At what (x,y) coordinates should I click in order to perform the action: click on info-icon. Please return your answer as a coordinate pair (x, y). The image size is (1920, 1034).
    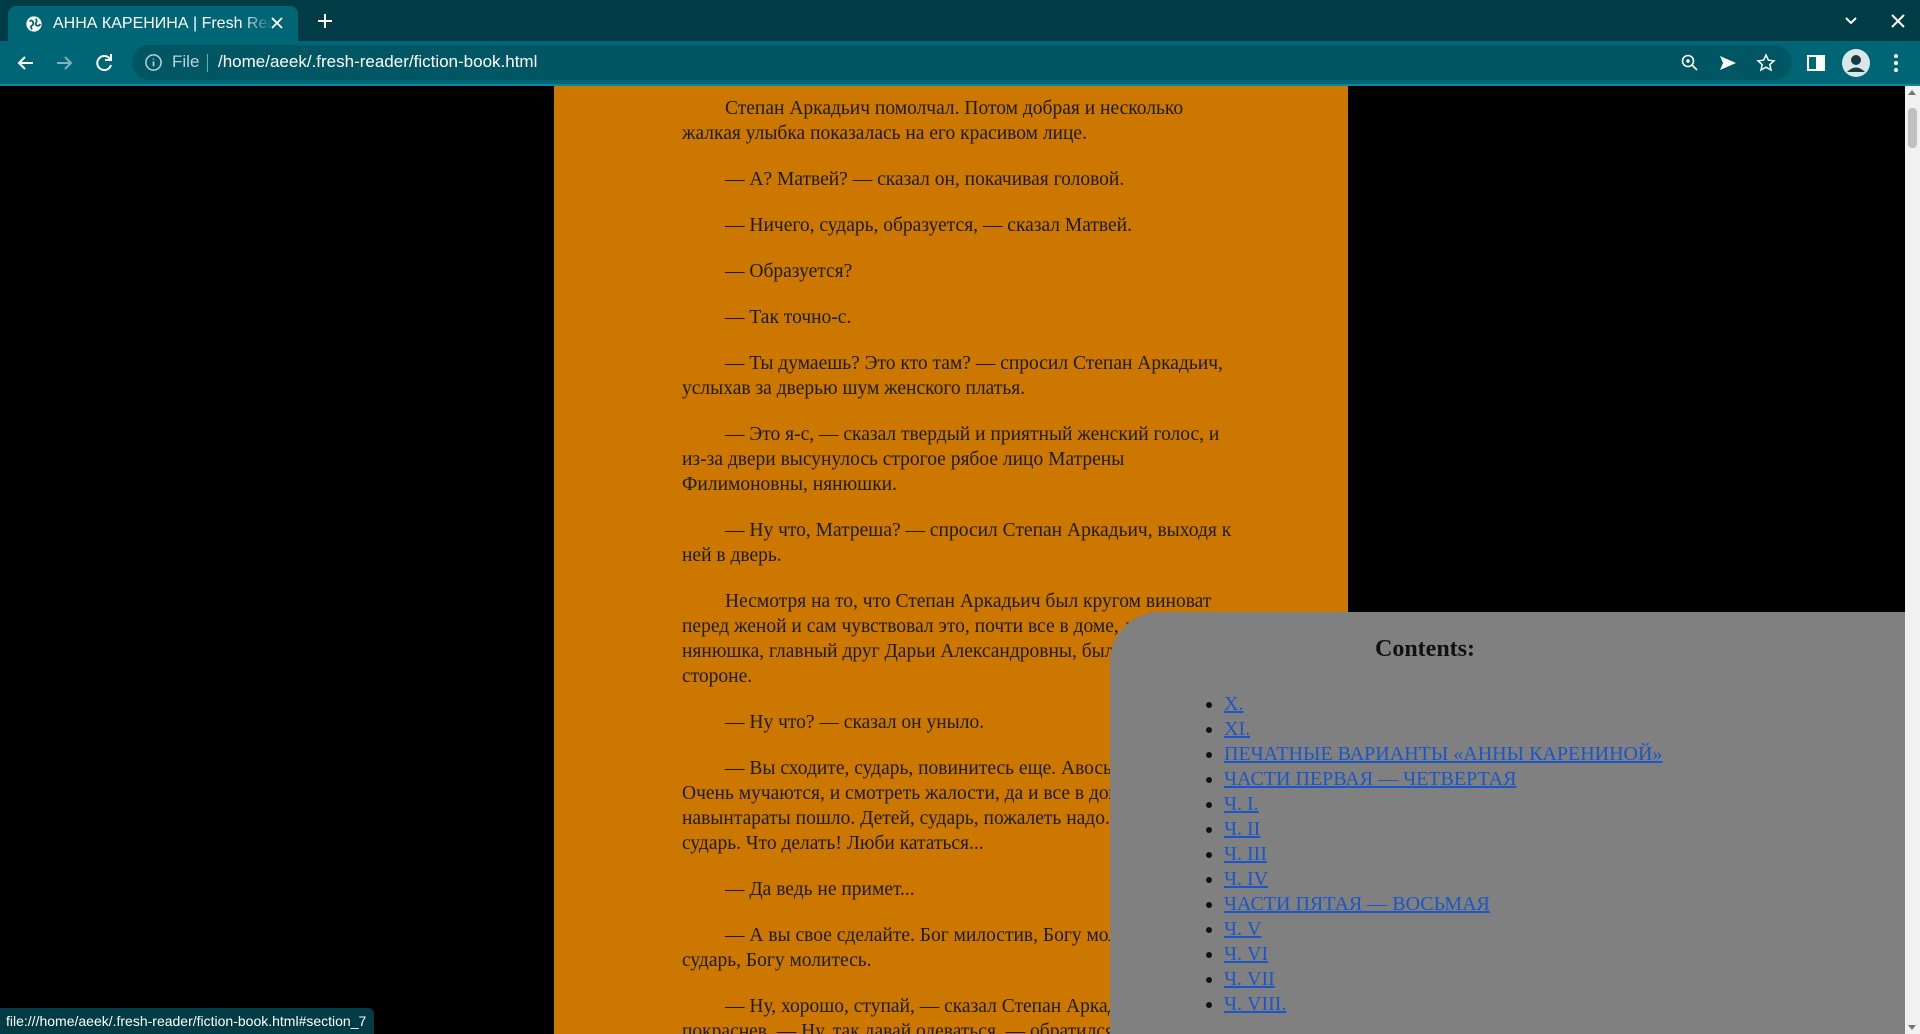
    Looking at the image, I should click on (153, 62).